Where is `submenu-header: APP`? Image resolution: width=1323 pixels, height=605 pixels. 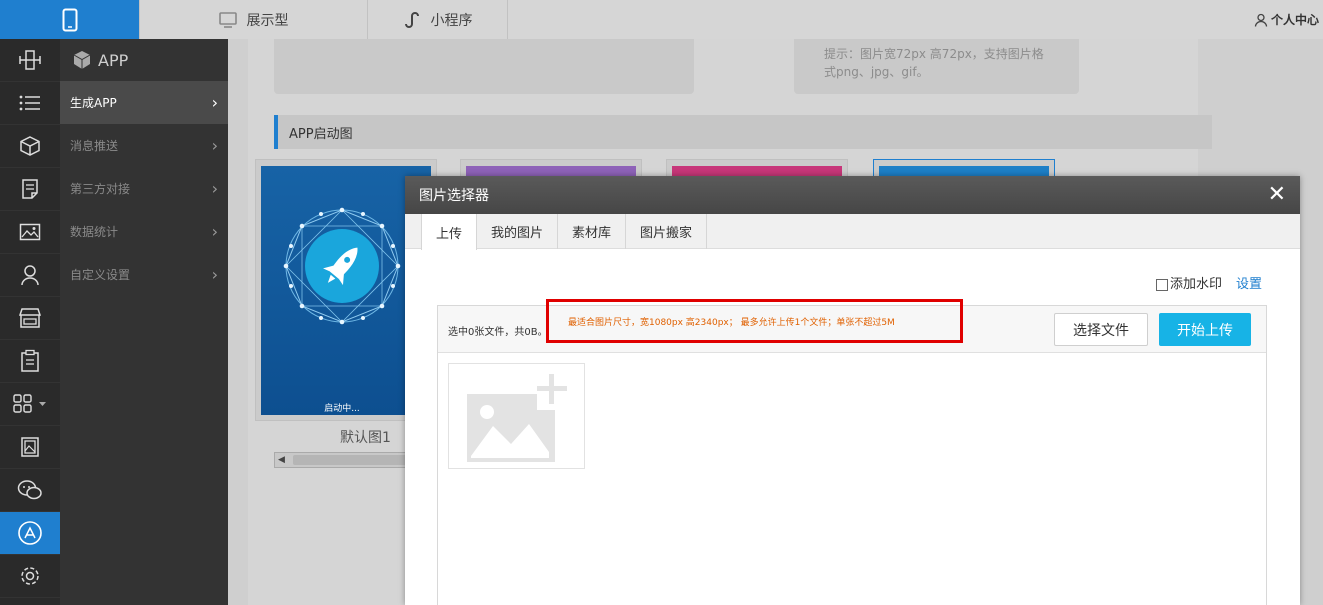
submenu-header: APP is located at coordinates (144, 60).